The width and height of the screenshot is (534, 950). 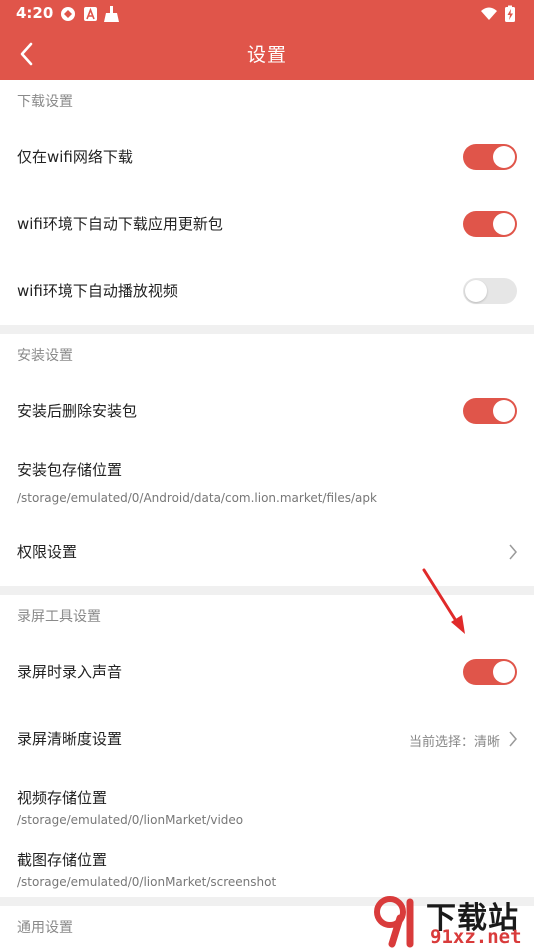 What do you see at coordinates (454, 742) in the screenshot?
I see `setting-current-value: 当前选择：清晰` at bounding box center [454, 742].